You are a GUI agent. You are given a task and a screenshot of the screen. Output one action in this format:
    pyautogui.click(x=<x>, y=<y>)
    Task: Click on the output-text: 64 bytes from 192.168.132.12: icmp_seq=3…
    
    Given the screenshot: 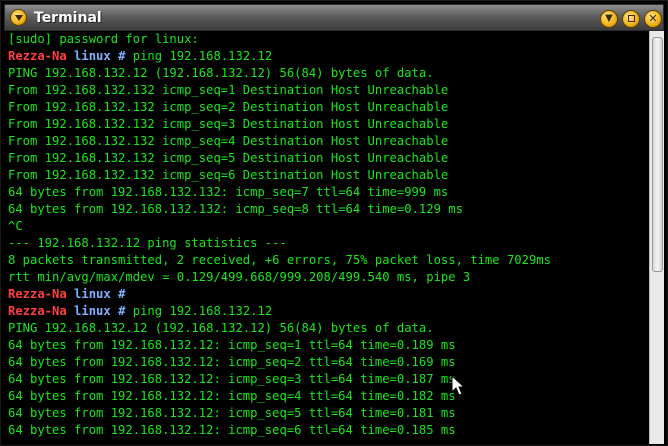 What is the action you would take?
    pyautogui.click(x=232, y=379)
    